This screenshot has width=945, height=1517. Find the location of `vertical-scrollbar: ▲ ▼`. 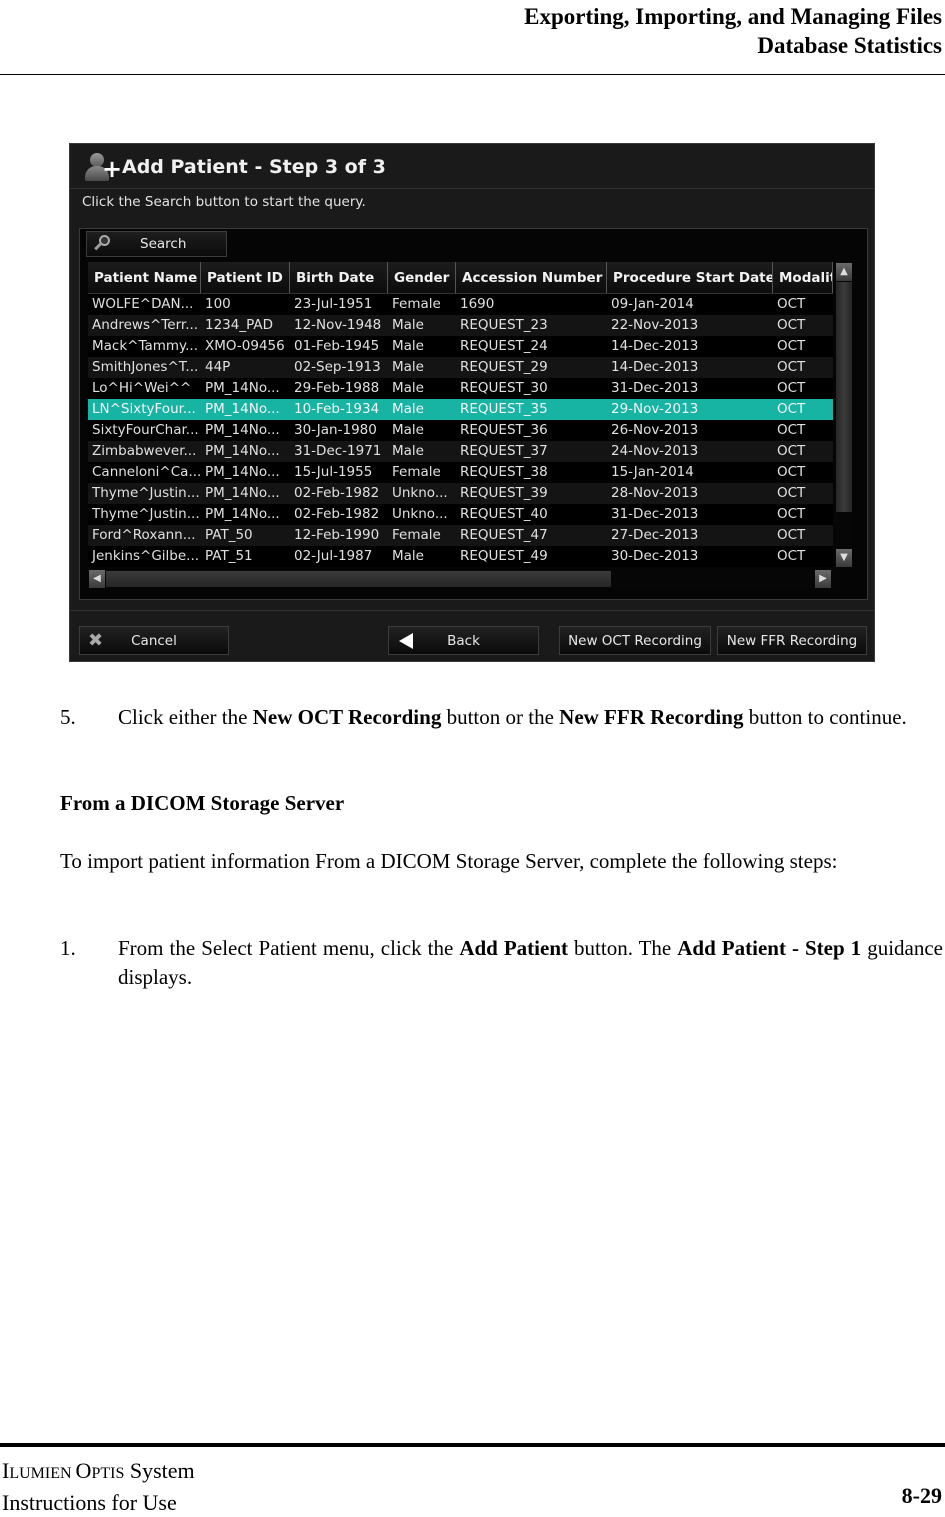

vertical-scrollbar: ▲ ▼ is located at coordinates (844, 415).